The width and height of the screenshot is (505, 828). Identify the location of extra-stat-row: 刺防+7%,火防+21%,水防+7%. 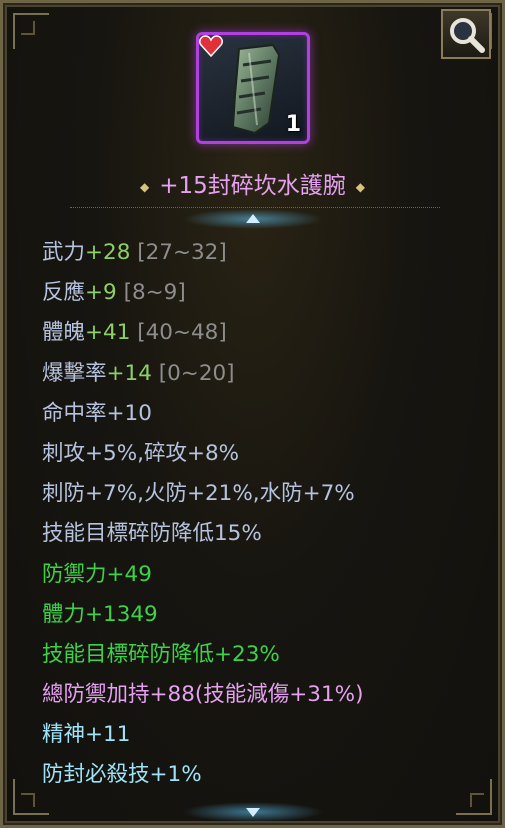
(198, 494).